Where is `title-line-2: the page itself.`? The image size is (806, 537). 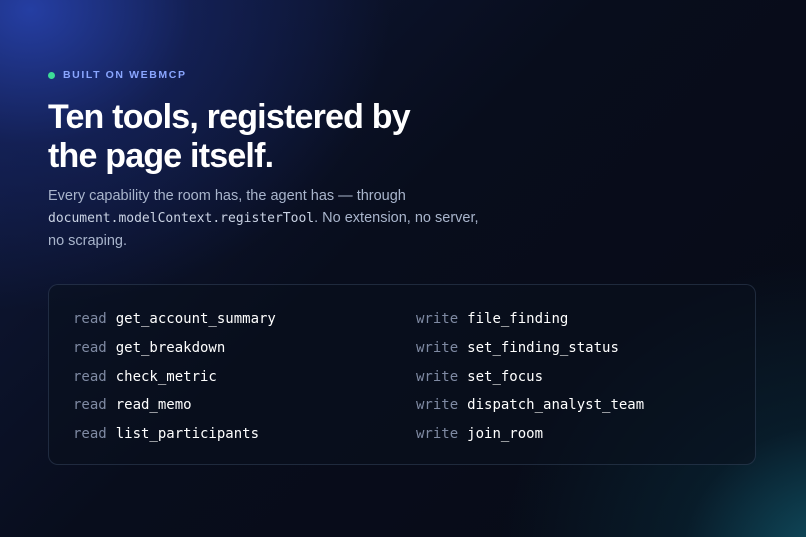 title-line-2: the page itself. is located at coordinates (161, 156).